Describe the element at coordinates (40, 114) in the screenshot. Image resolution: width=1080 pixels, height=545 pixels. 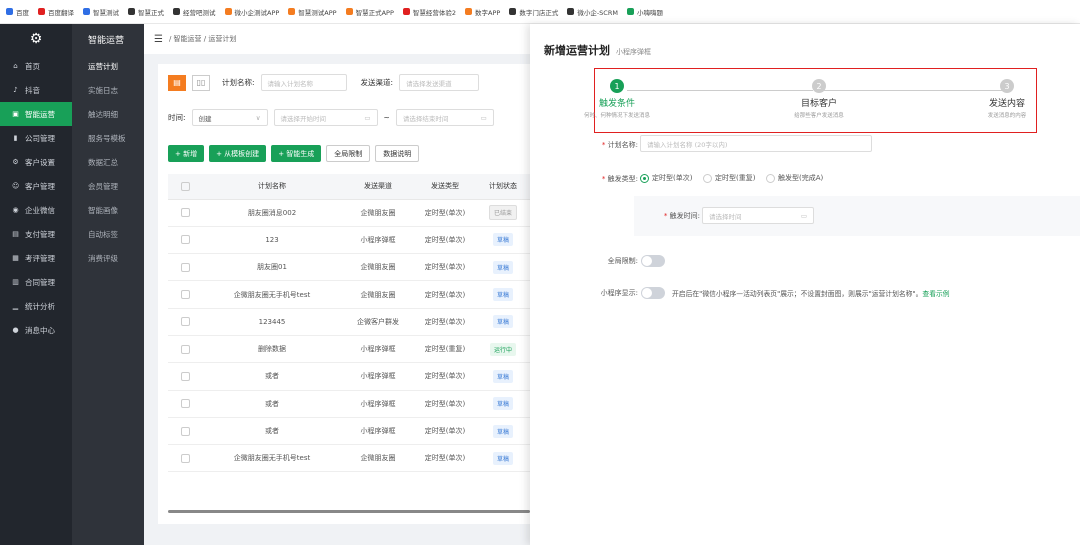
I see `menu-label: 智能运营` at that location.